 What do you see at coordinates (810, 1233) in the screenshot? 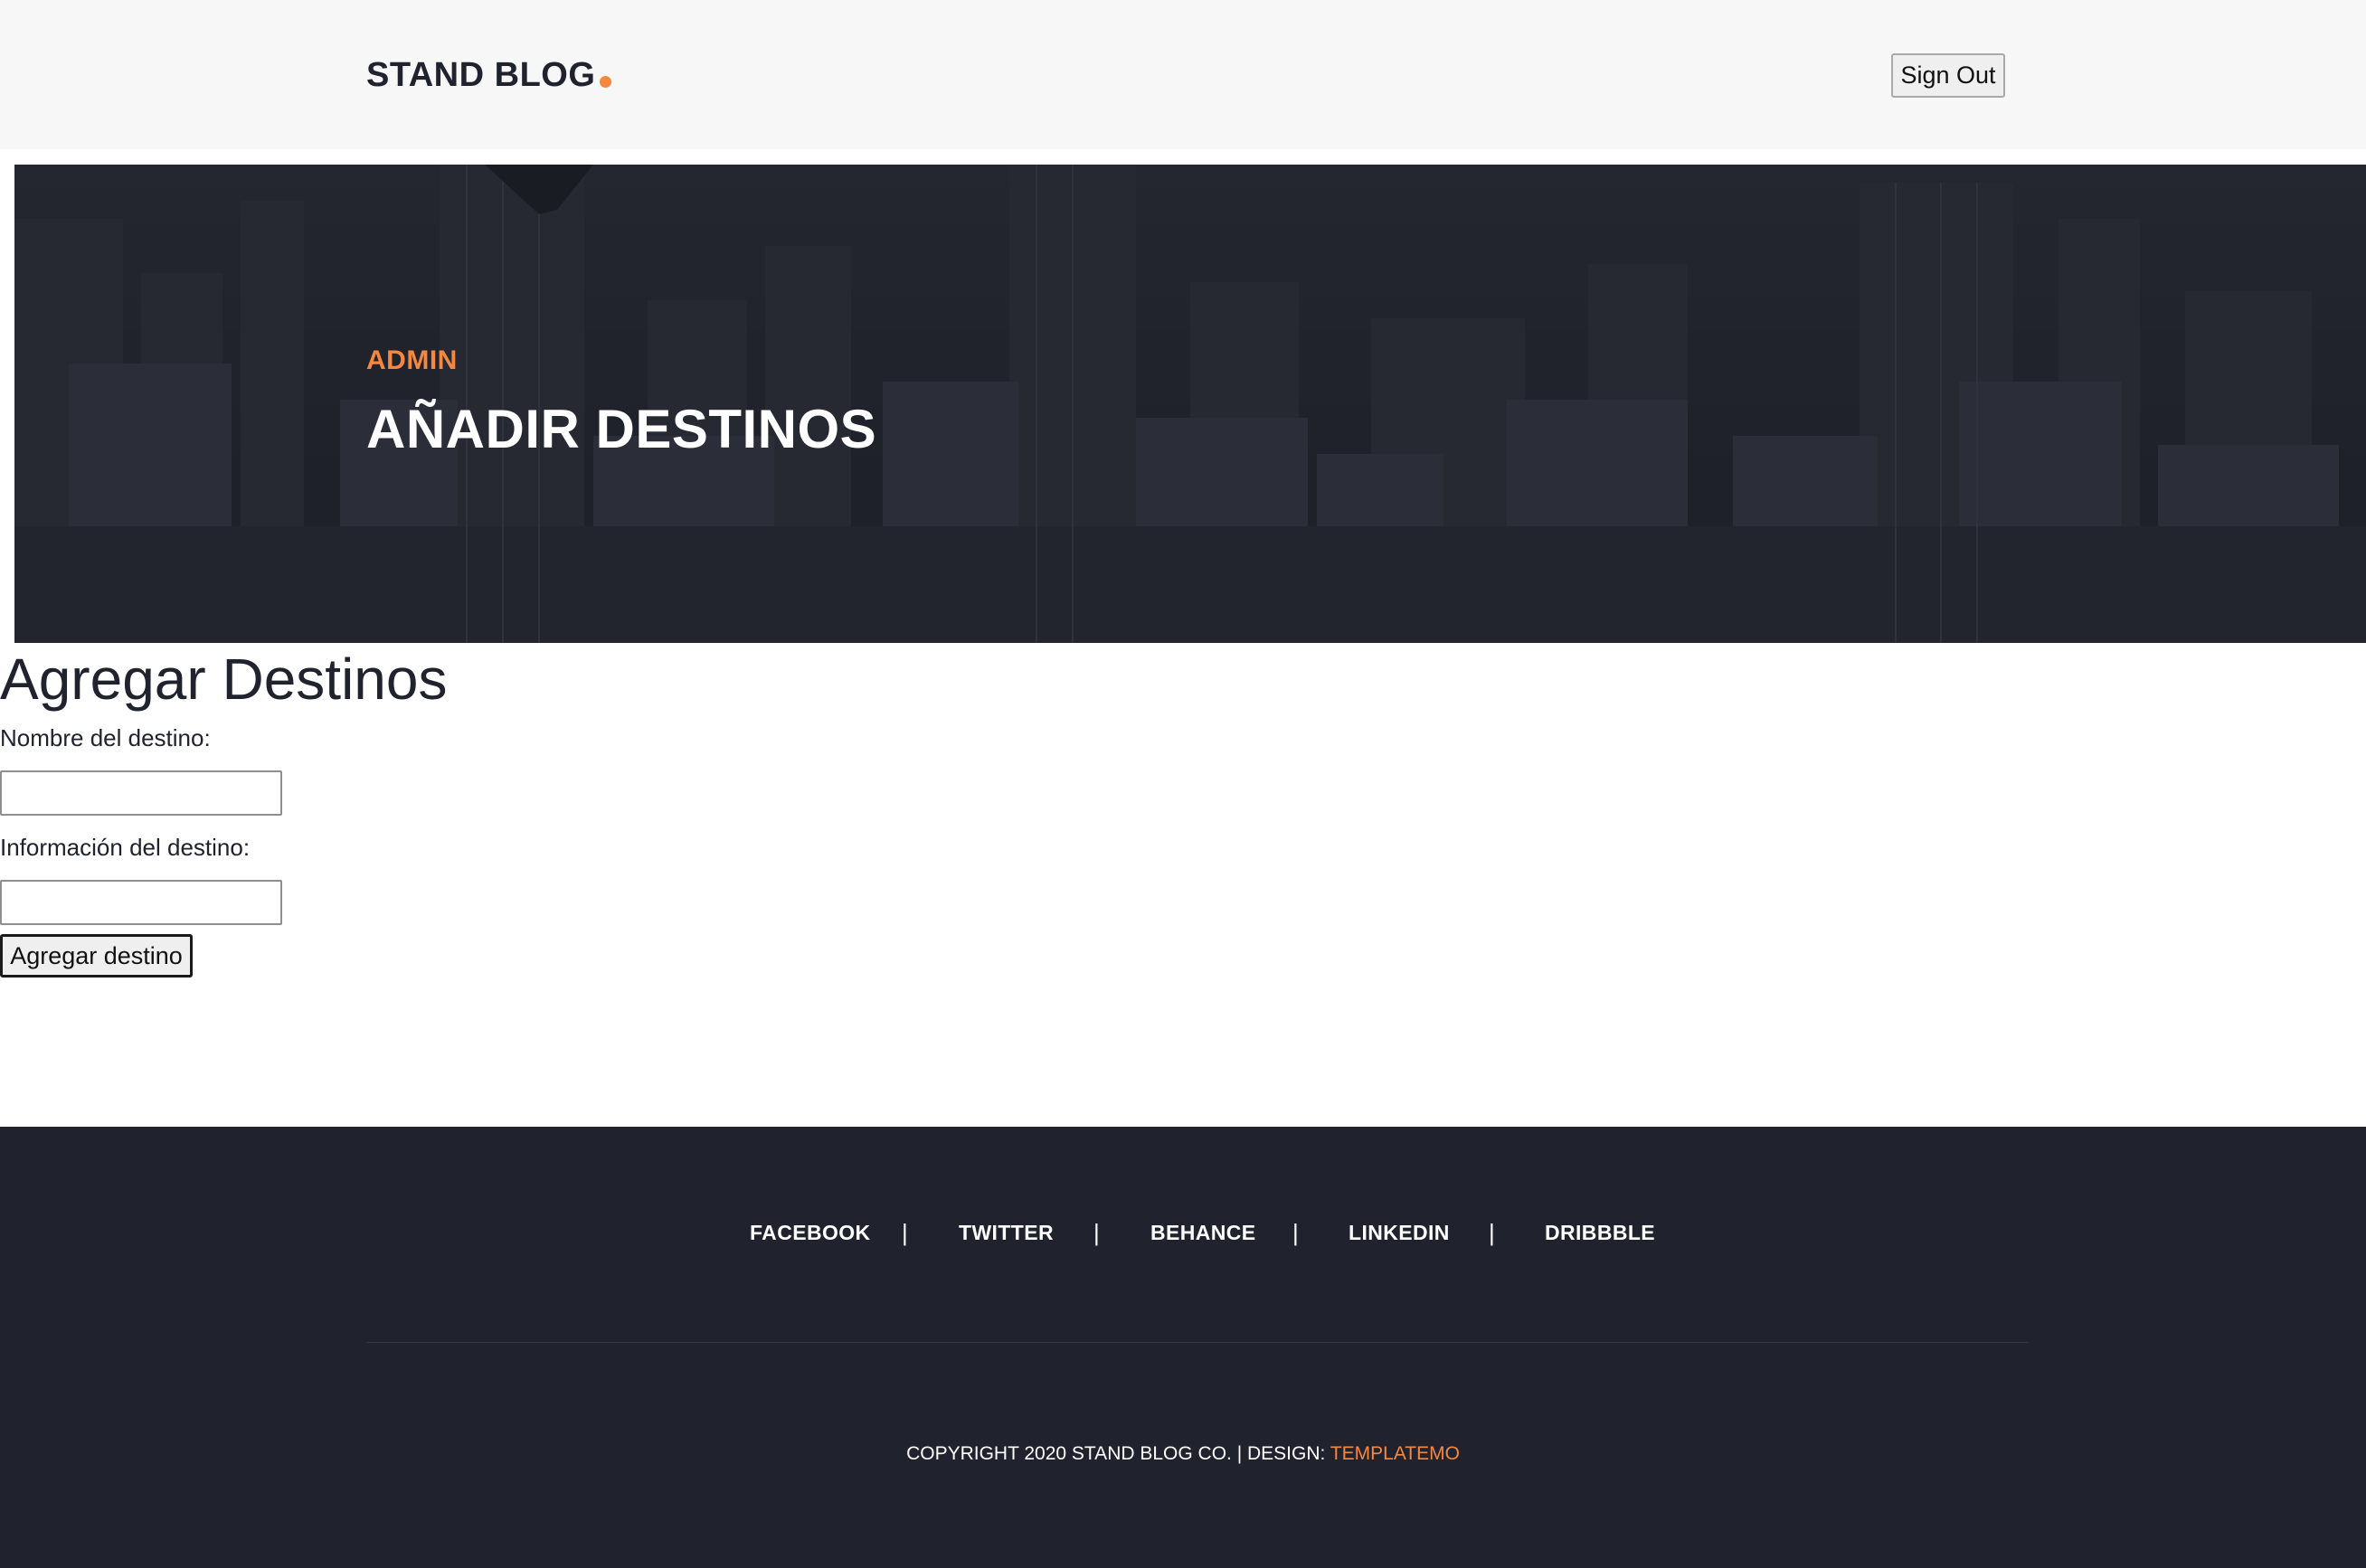
I see `facebook-link: FACEBOOK` at bounding box center [810, 1233].